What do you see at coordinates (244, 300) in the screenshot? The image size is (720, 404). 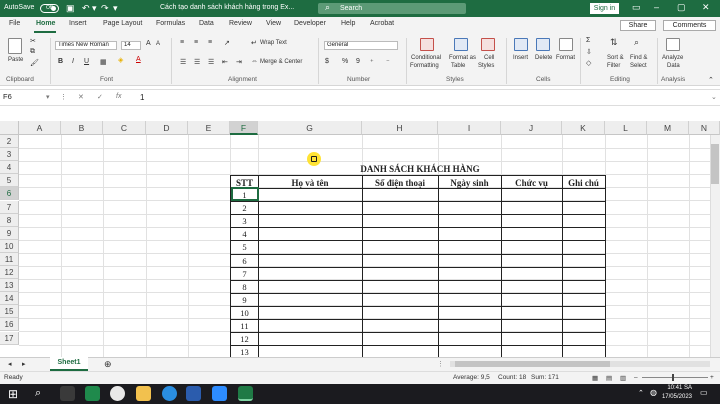 I see `stt-cell: 9` at bounding box center [244, 300].